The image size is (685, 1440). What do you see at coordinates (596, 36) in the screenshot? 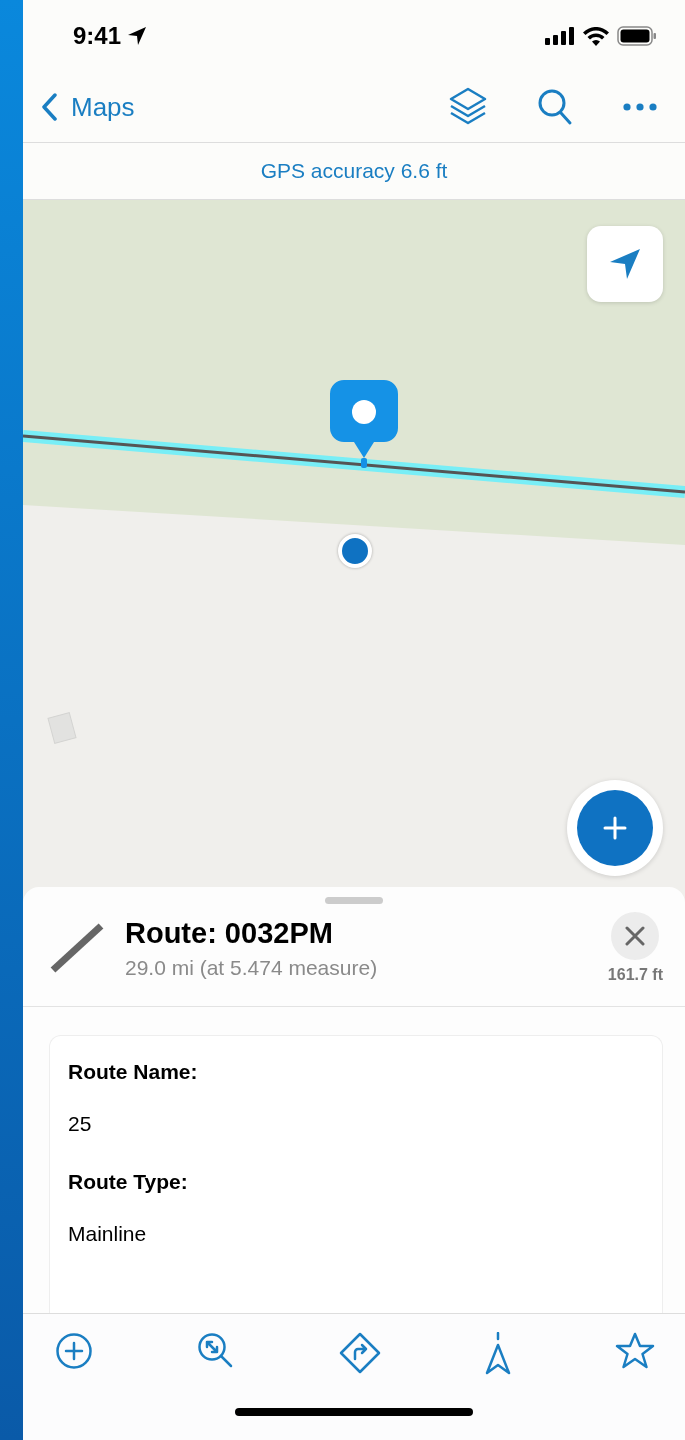
I see `wifi-icon` at bounding box center [596, 36].